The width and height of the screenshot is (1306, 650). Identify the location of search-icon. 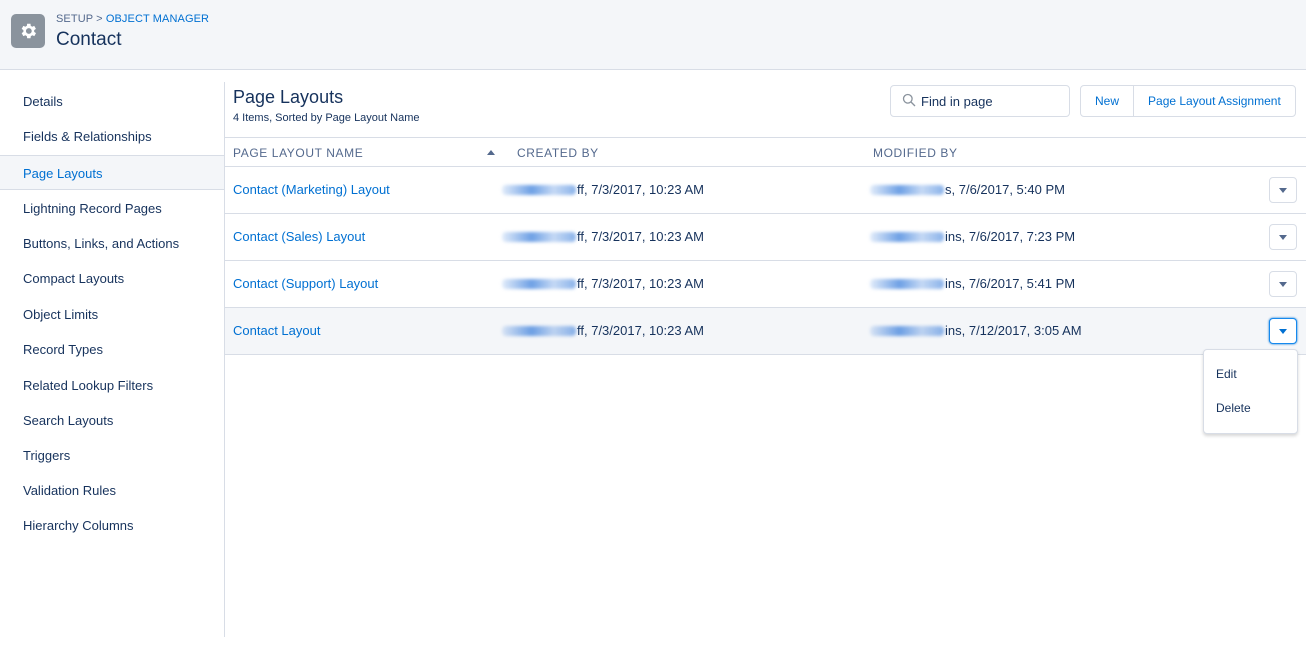
(909, 100).